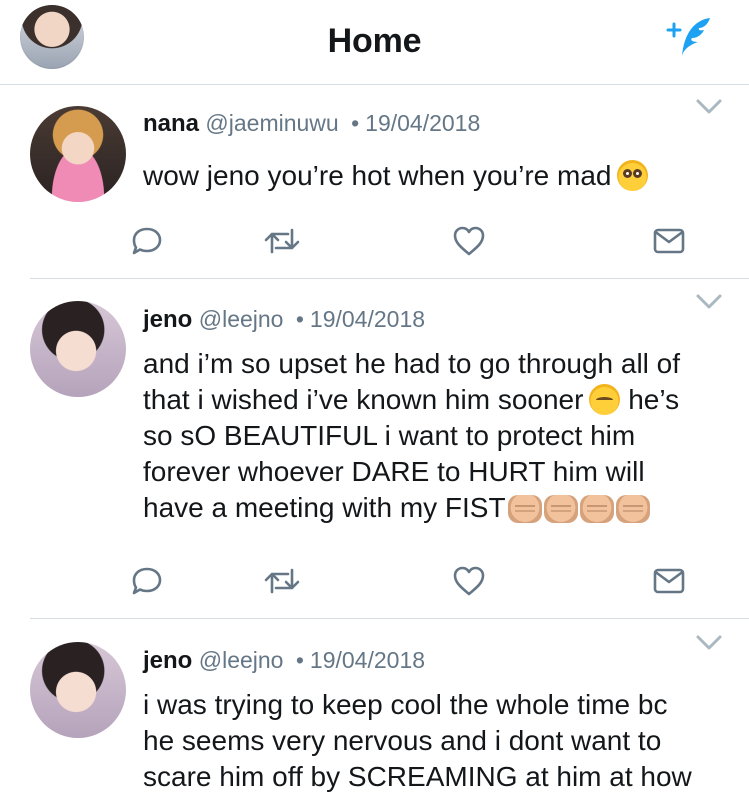 This screenshot has height=795, width=749. What do you see at coordinates (171, 123) in the screenshot?
I see `display-name: nana` at bounding box center [171, 123].